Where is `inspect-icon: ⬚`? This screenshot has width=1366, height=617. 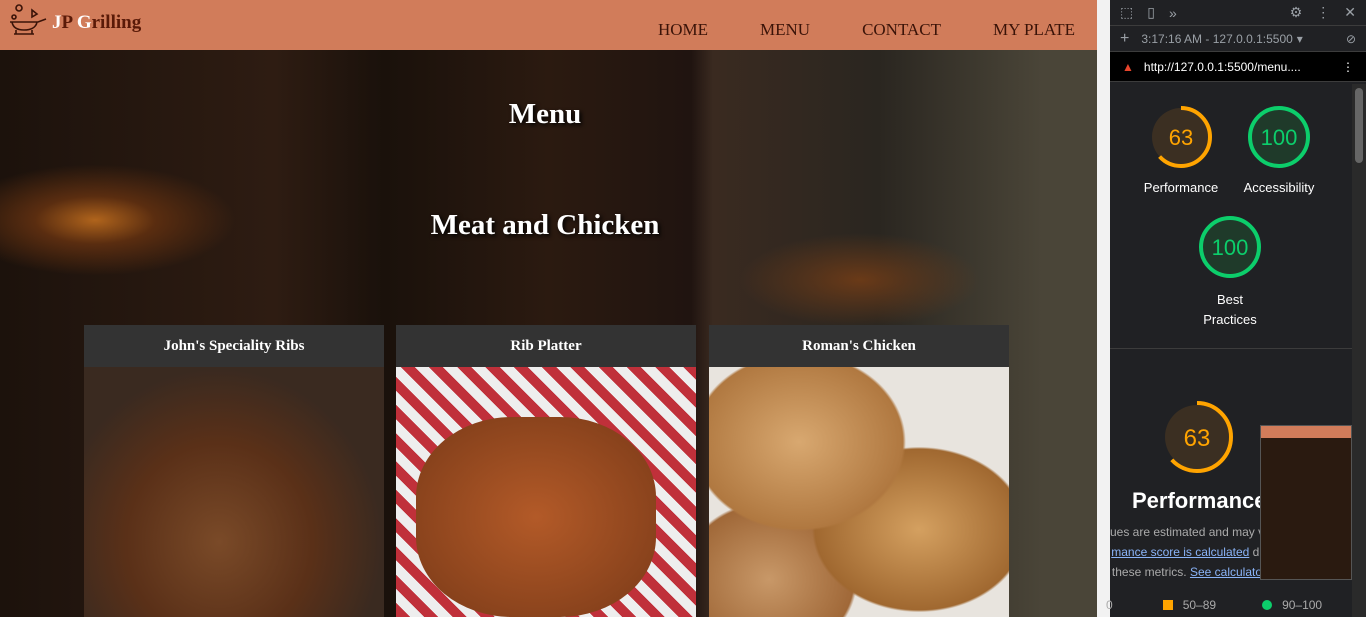
inspect-icon: ⬚ is located at coordinates (1126, 12).